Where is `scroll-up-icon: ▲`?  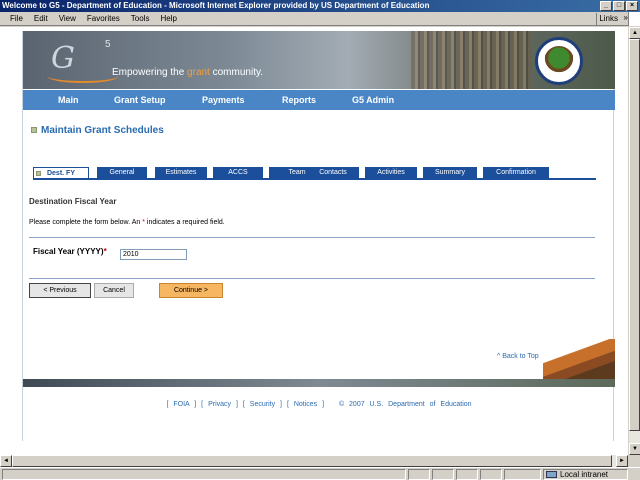
scroll-up-icon: ▲ is located at coordinates (634, 33).